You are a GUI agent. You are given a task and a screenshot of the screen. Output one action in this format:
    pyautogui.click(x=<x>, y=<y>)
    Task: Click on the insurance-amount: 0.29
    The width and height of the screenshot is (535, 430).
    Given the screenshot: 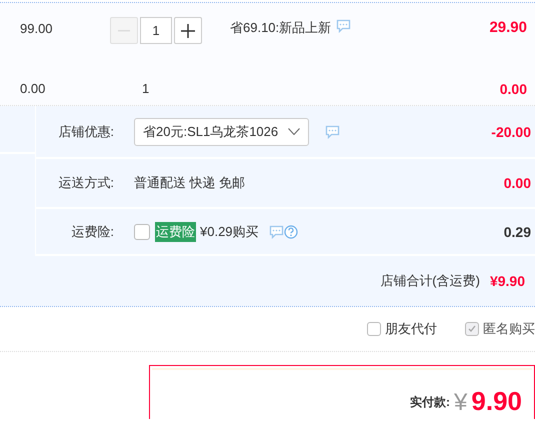 What is the action you would take?
    pyautogui.click(x=518, y=232)
    